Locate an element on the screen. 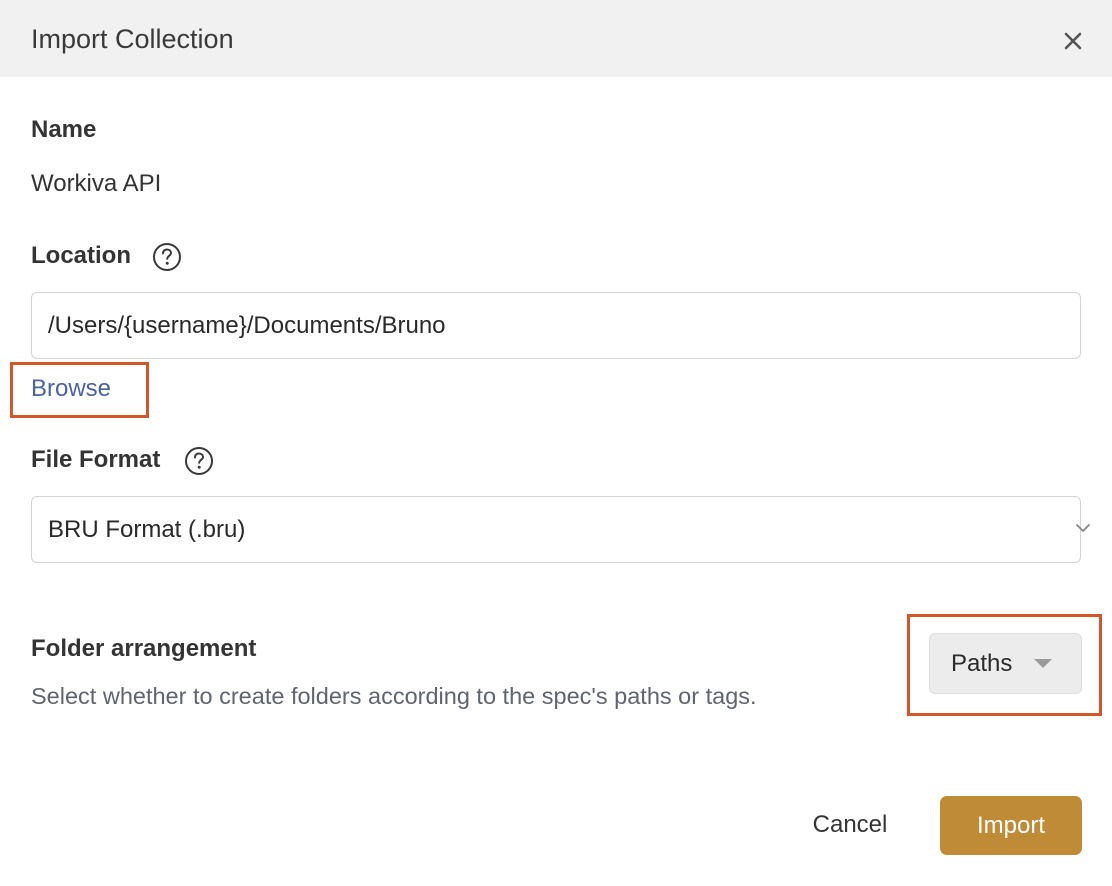 This screenshot has width=1112, height=886. caret-down-icon is located at coordinates (1043, 663).